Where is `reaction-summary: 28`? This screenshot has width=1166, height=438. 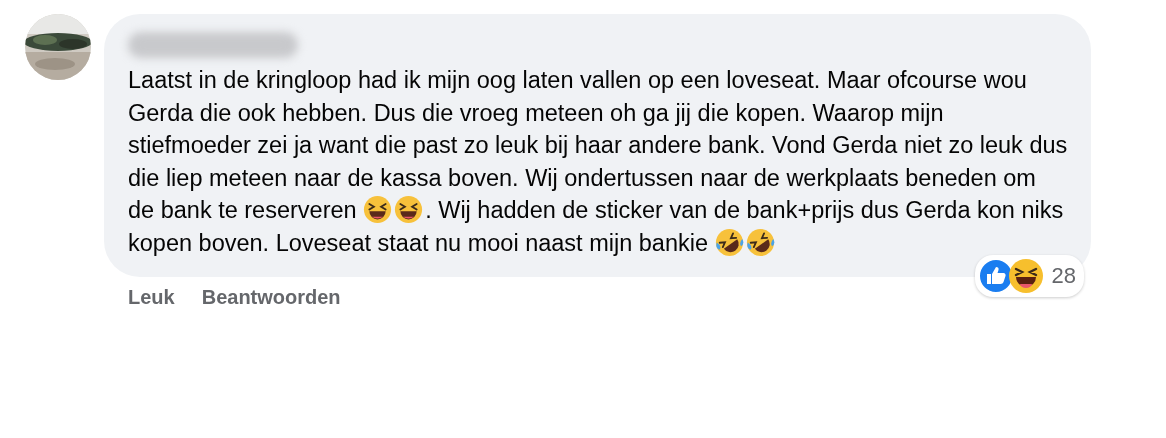 reaction-summary: 28 is located at coordinates (1029, 276).